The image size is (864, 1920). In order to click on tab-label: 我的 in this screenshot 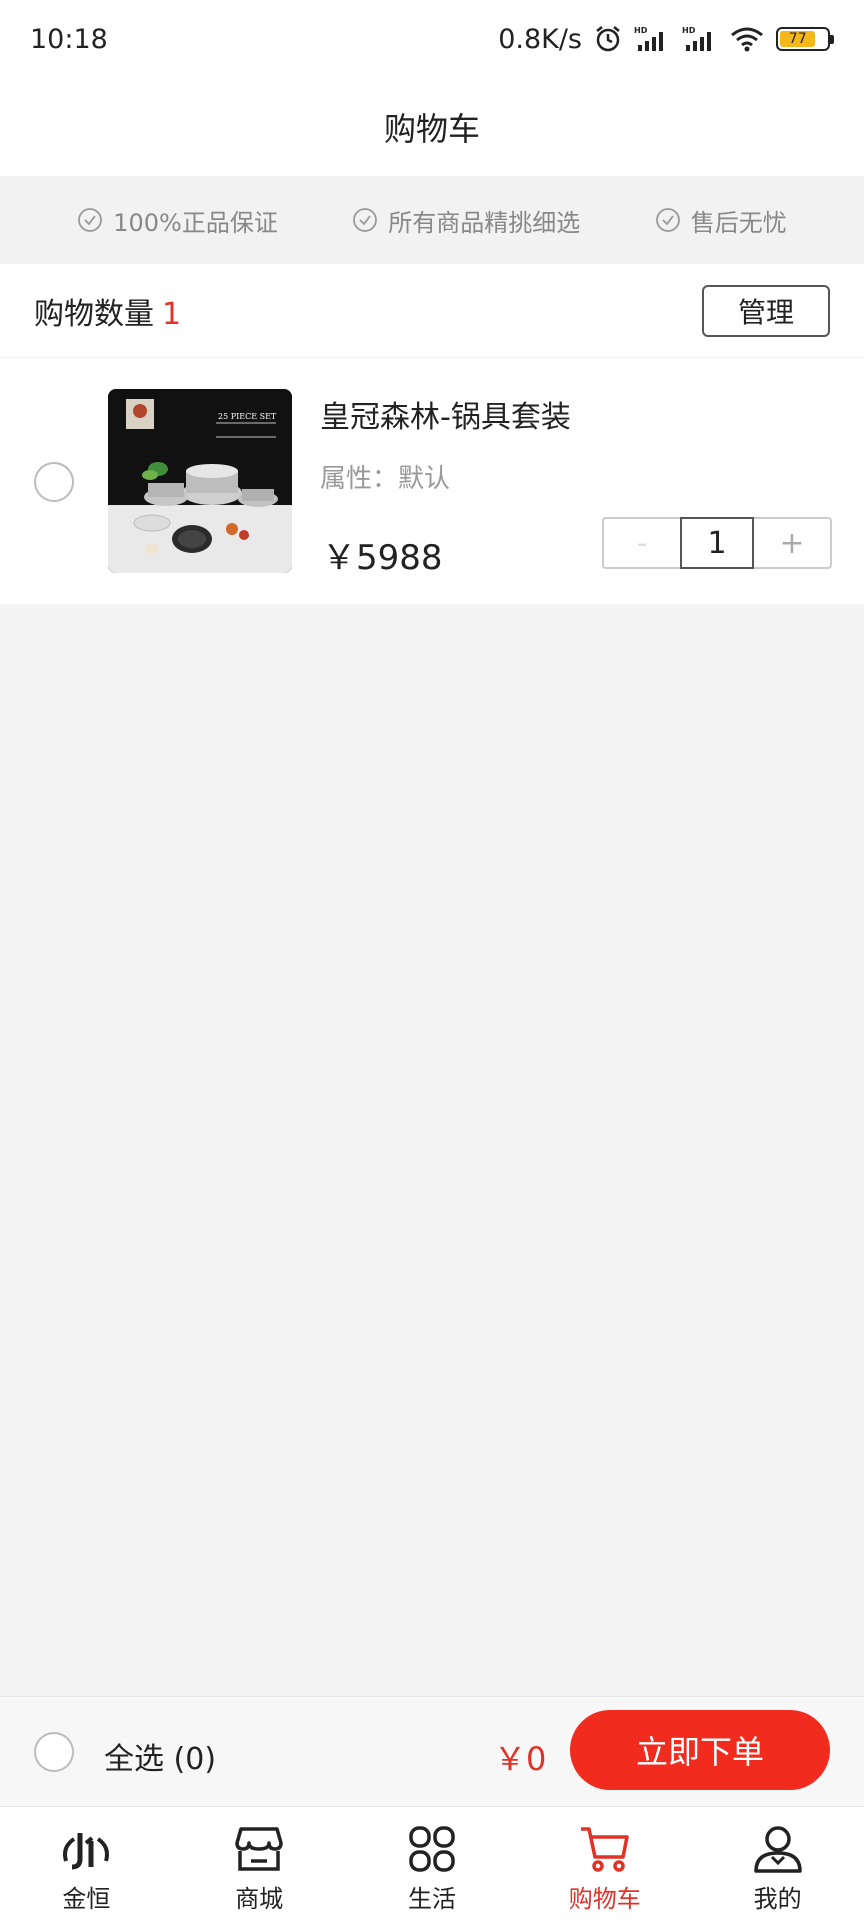, I will do `click(777, 1899)`.